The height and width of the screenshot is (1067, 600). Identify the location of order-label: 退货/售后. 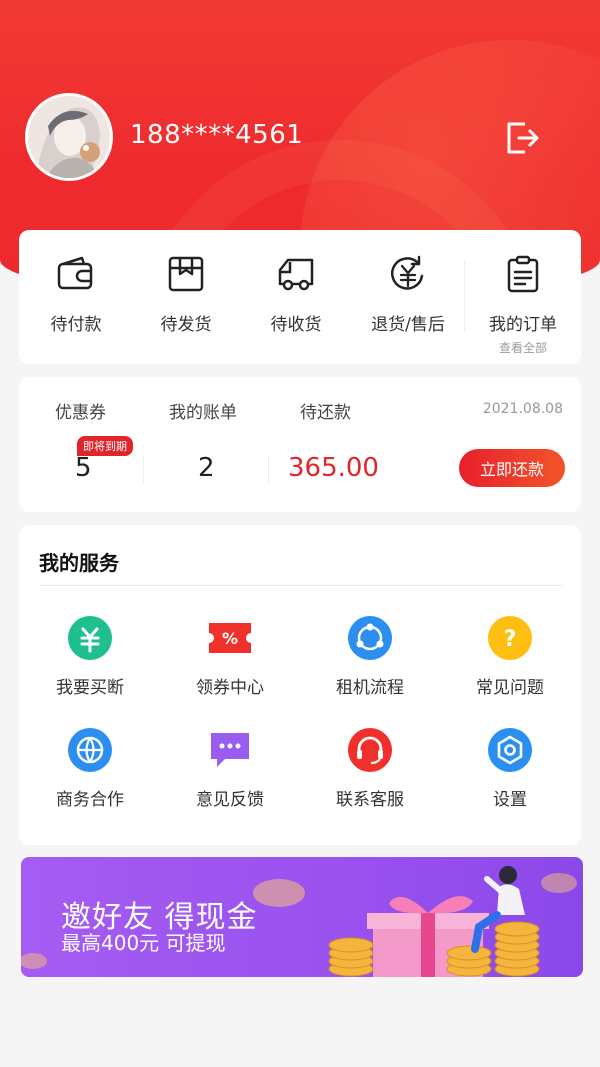
(408, 325).